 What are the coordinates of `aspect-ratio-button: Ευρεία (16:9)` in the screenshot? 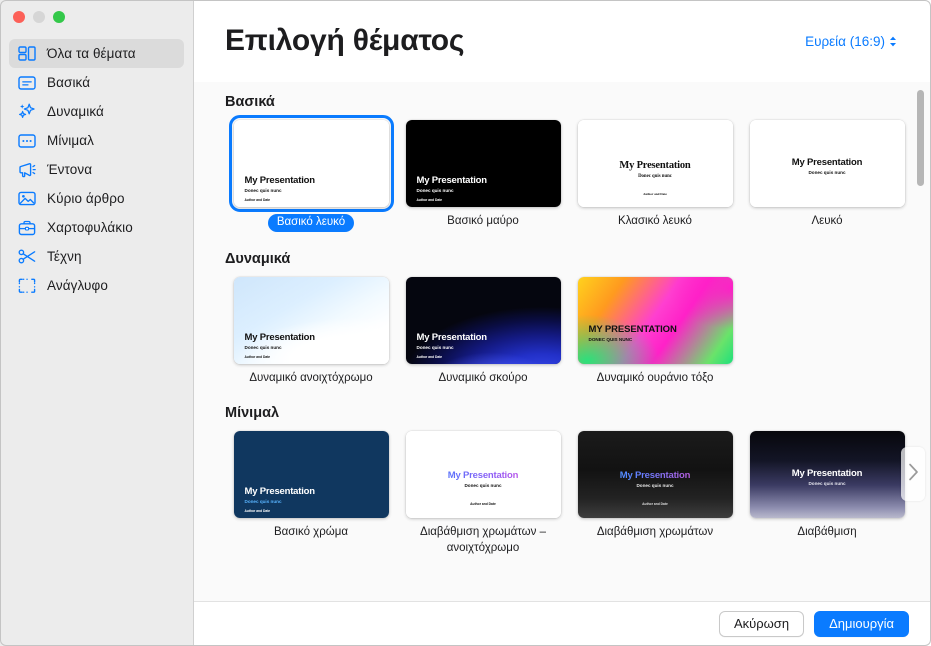 It's located at (851, 41).